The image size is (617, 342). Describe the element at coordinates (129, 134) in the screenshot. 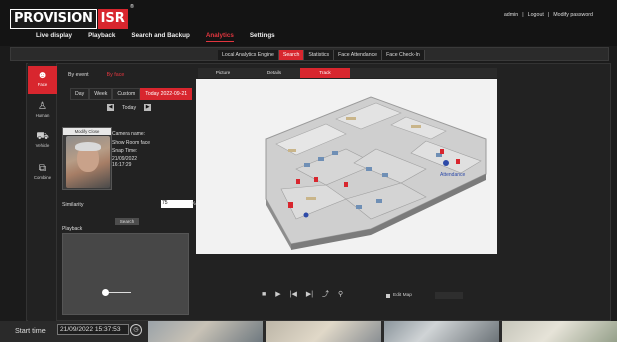

I see `camera-name-label: Camera name:` at that location.